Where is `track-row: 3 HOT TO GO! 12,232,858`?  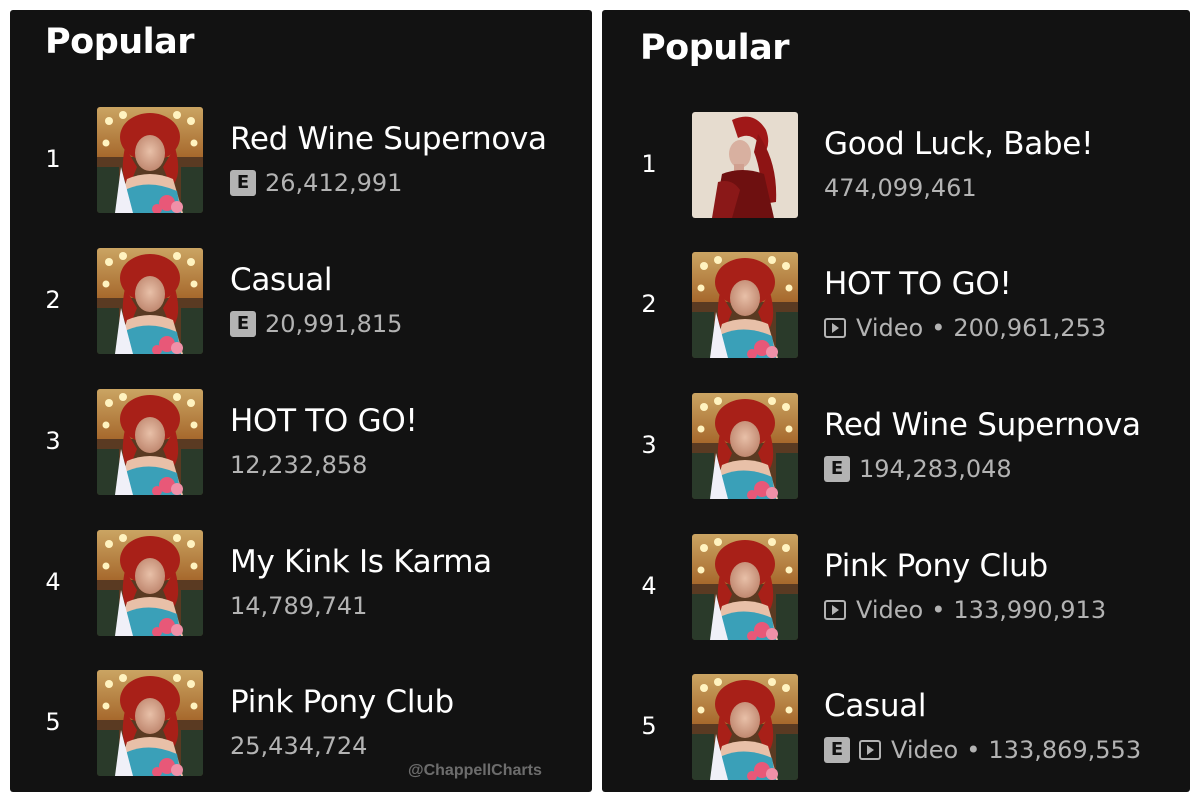
track-row: 3 HOT TO GO! 12,232,858 is located at coordinates (301, 442).